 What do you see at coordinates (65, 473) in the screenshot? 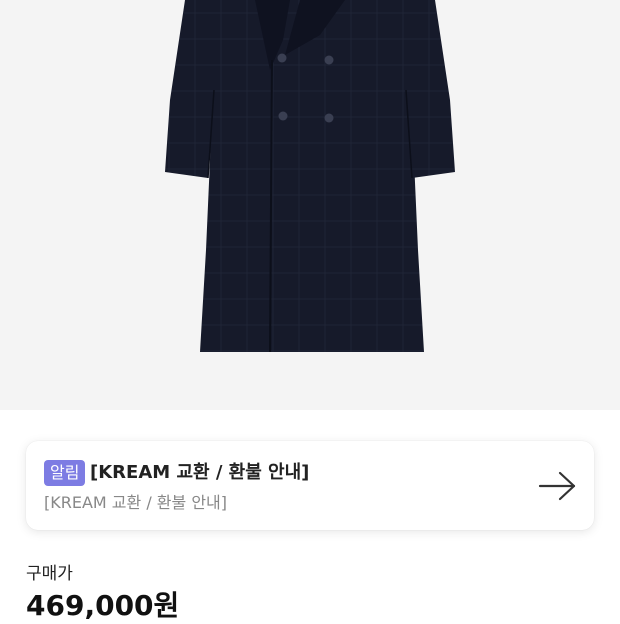
I see `notice-badge: 알림` at bounding box center [65, 473].